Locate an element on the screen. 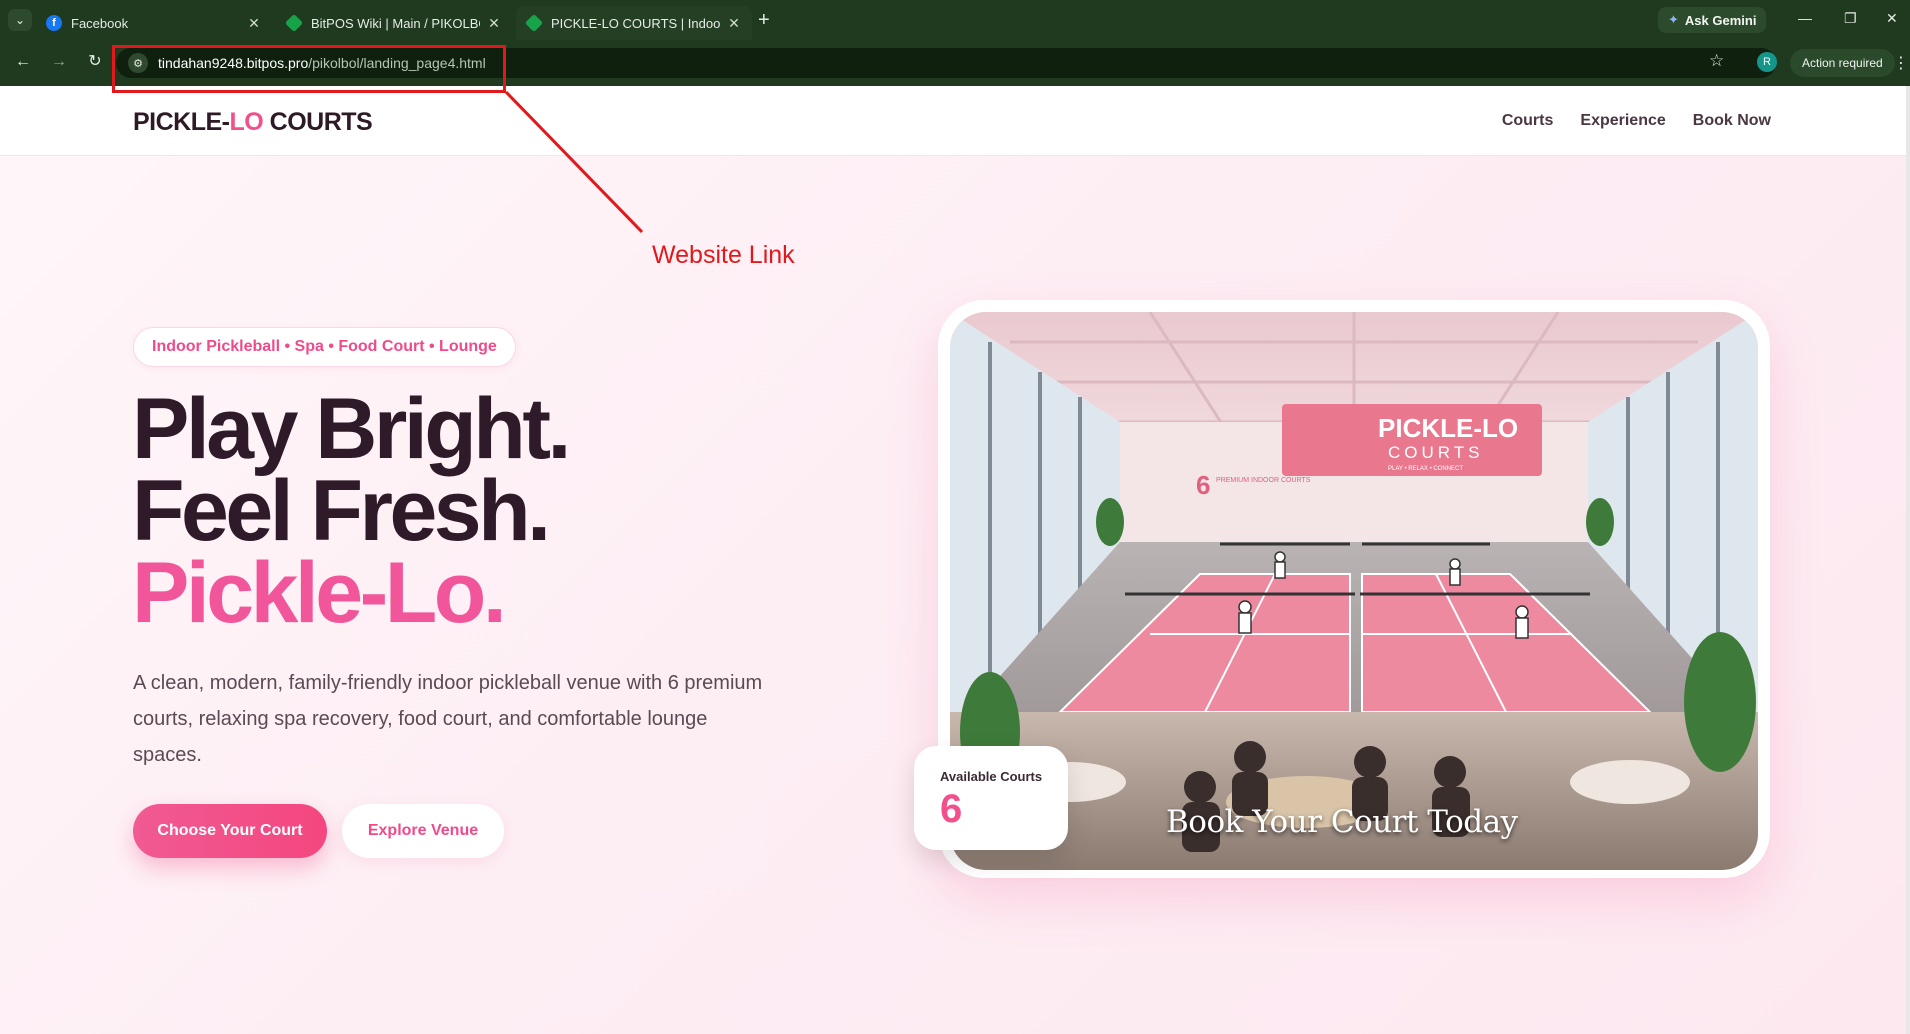 The image size is (1910, 1034). tab-bitpos-wiki: BitPOS Wiki | Main / PIKOLBOL ✕ is located at coordinates (394, 23).